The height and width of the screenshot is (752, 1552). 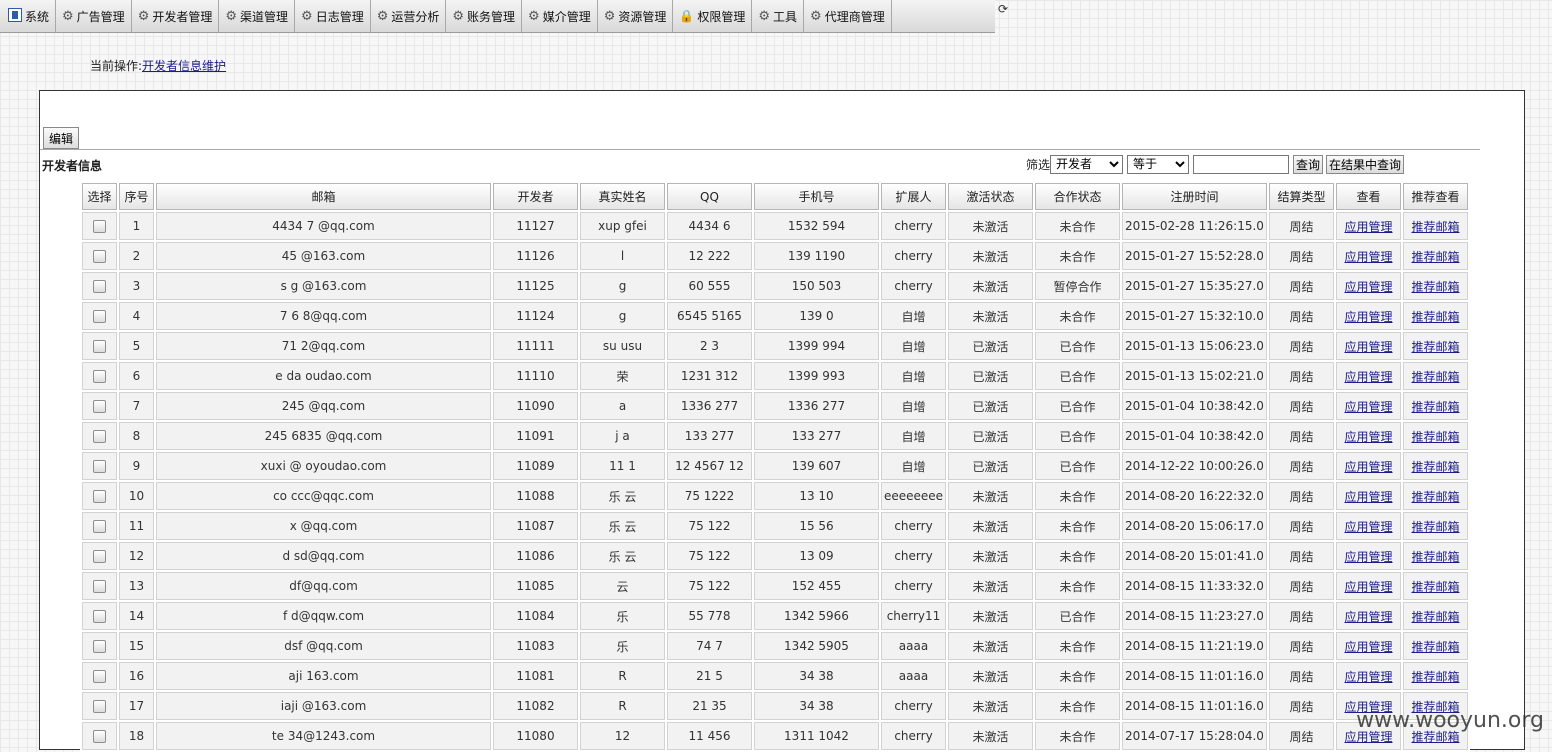 What do you see at coordinates (535, 586) in the screenshot?
I see `cell-developer: 11085` at bounding box center [535, 586].